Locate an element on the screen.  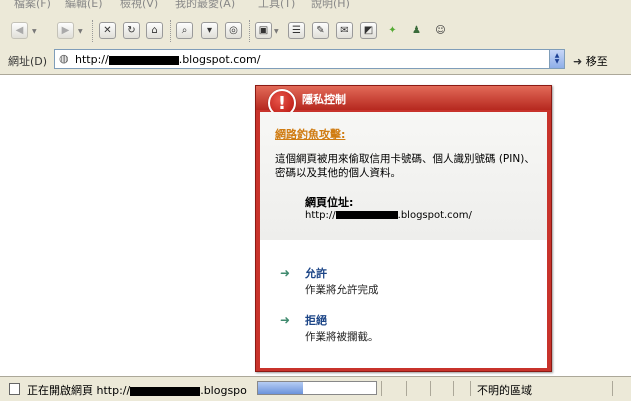
page-icon: ◍ is located at coordinates (64, 58).